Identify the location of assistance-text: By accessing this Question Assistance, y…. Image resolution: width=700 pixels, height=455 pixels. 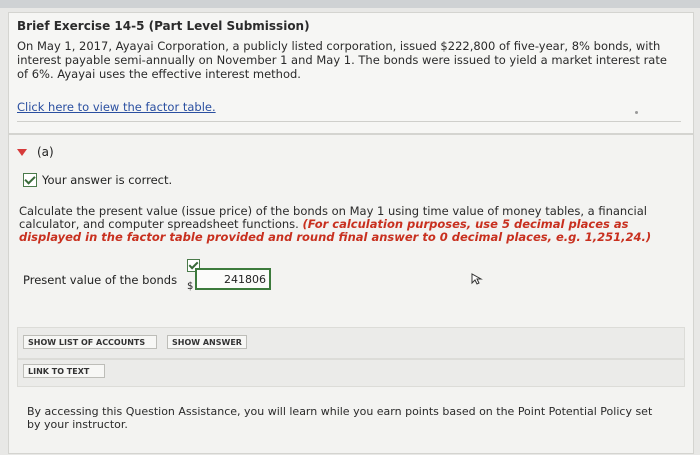
(340, 418).